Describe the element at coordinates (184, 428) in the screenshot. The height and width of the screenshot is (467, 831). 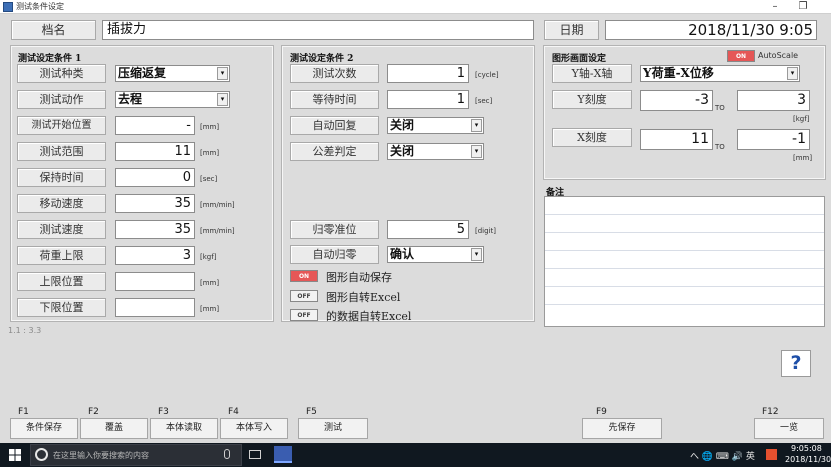
I see `read-device-button: 本体读取` at that location.